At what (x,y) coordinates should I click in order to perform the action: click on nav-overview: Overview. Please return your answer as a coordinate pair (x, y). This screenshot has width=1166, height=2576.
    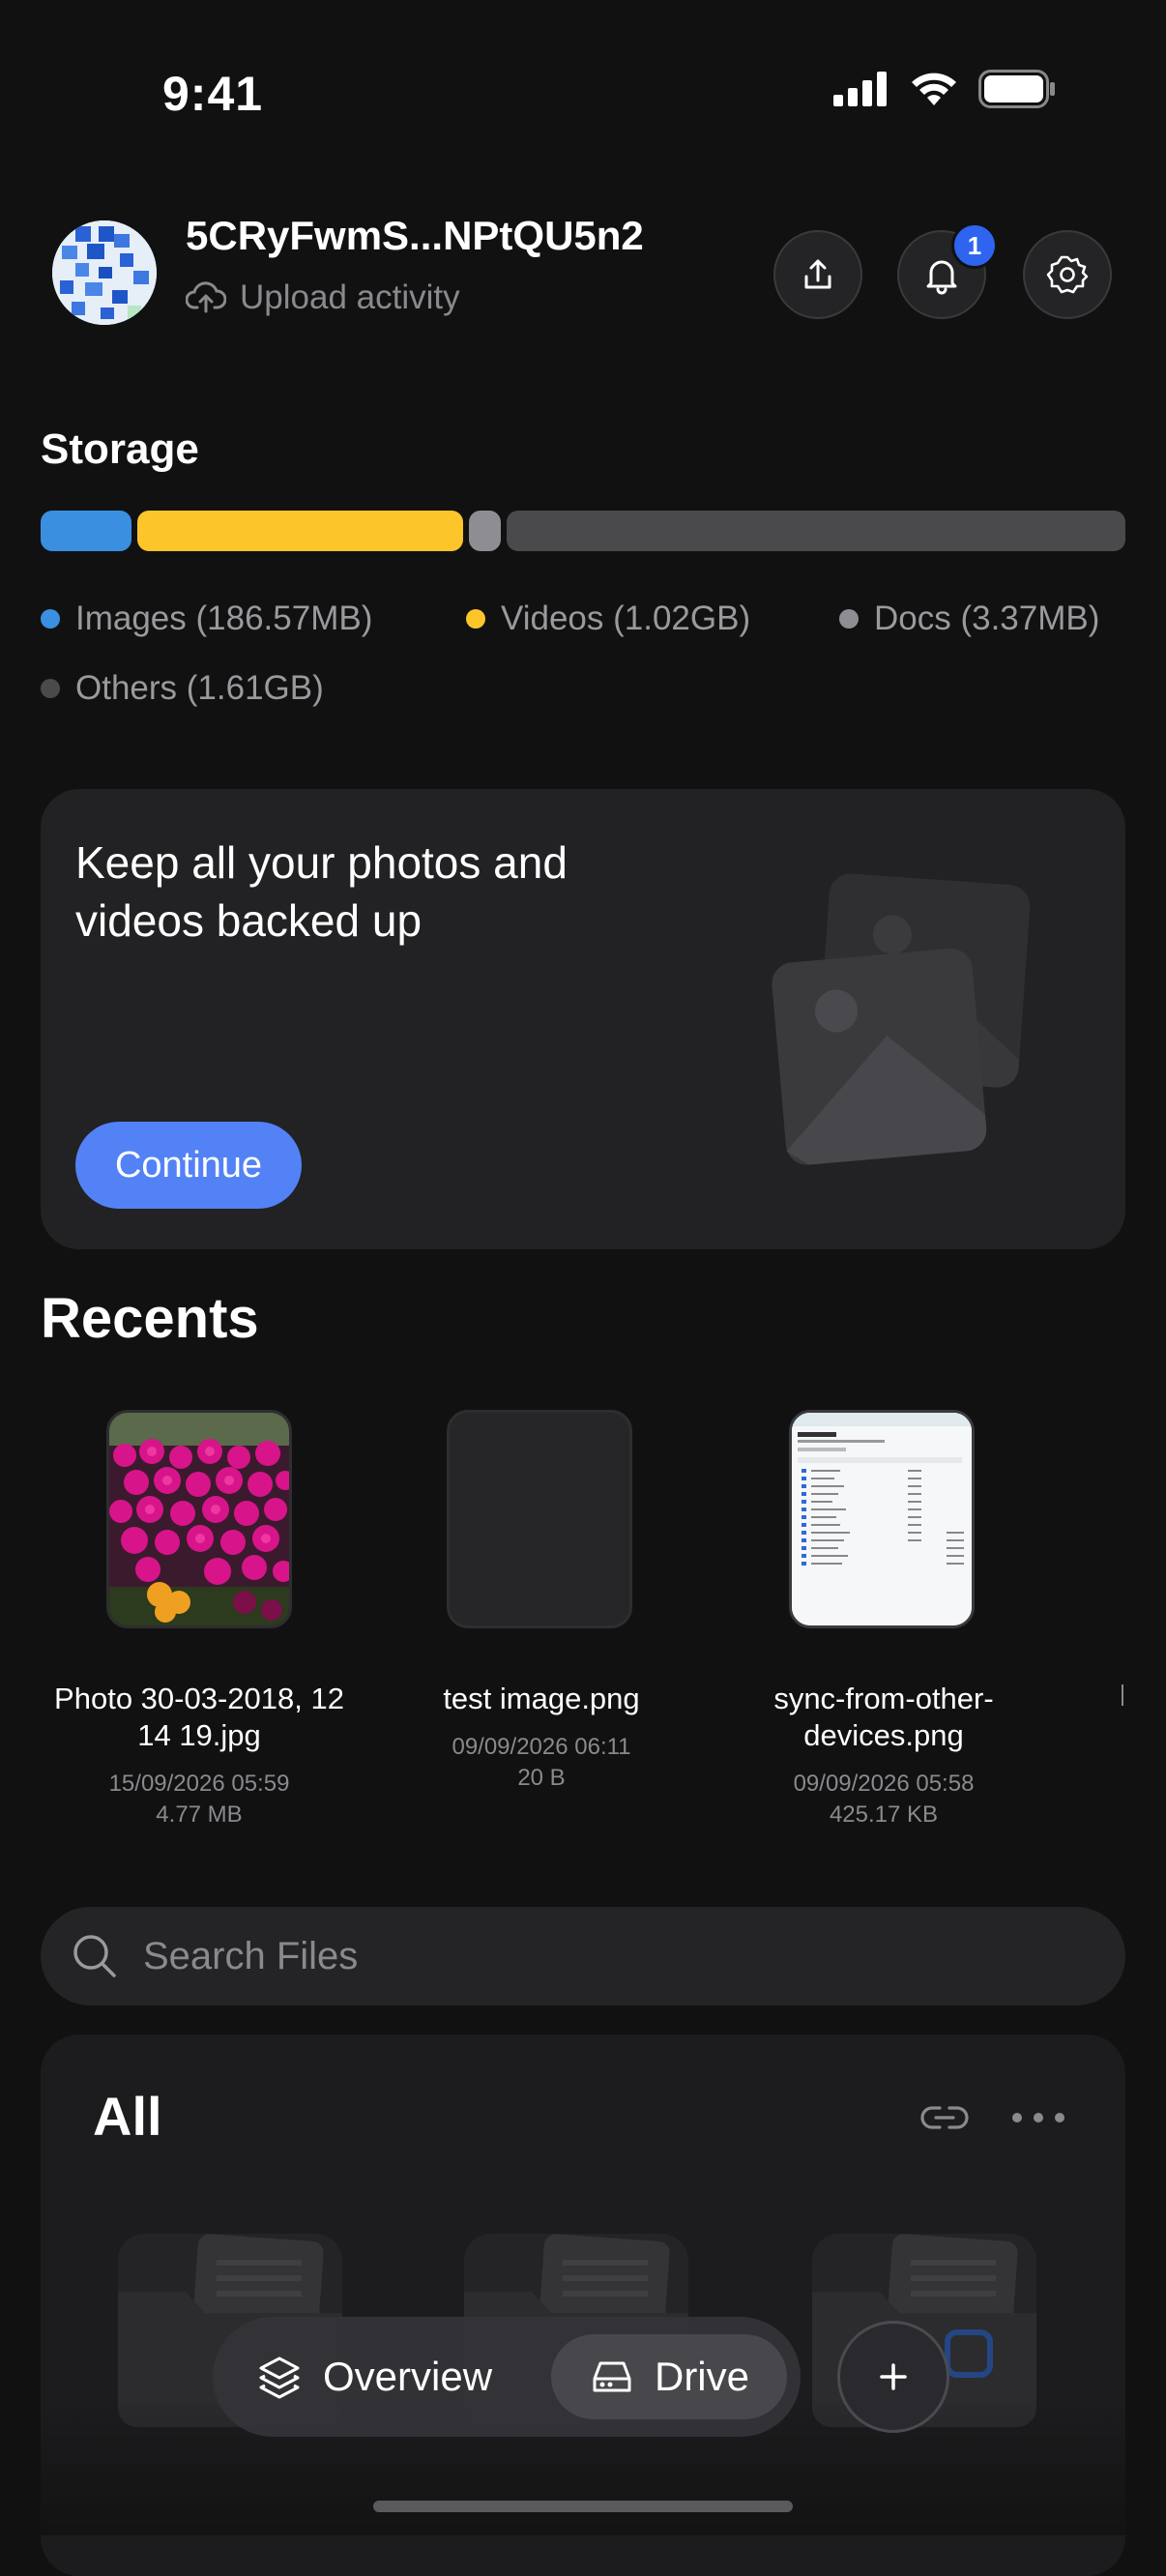
    Looking at the image, I should click on (374, 2376).